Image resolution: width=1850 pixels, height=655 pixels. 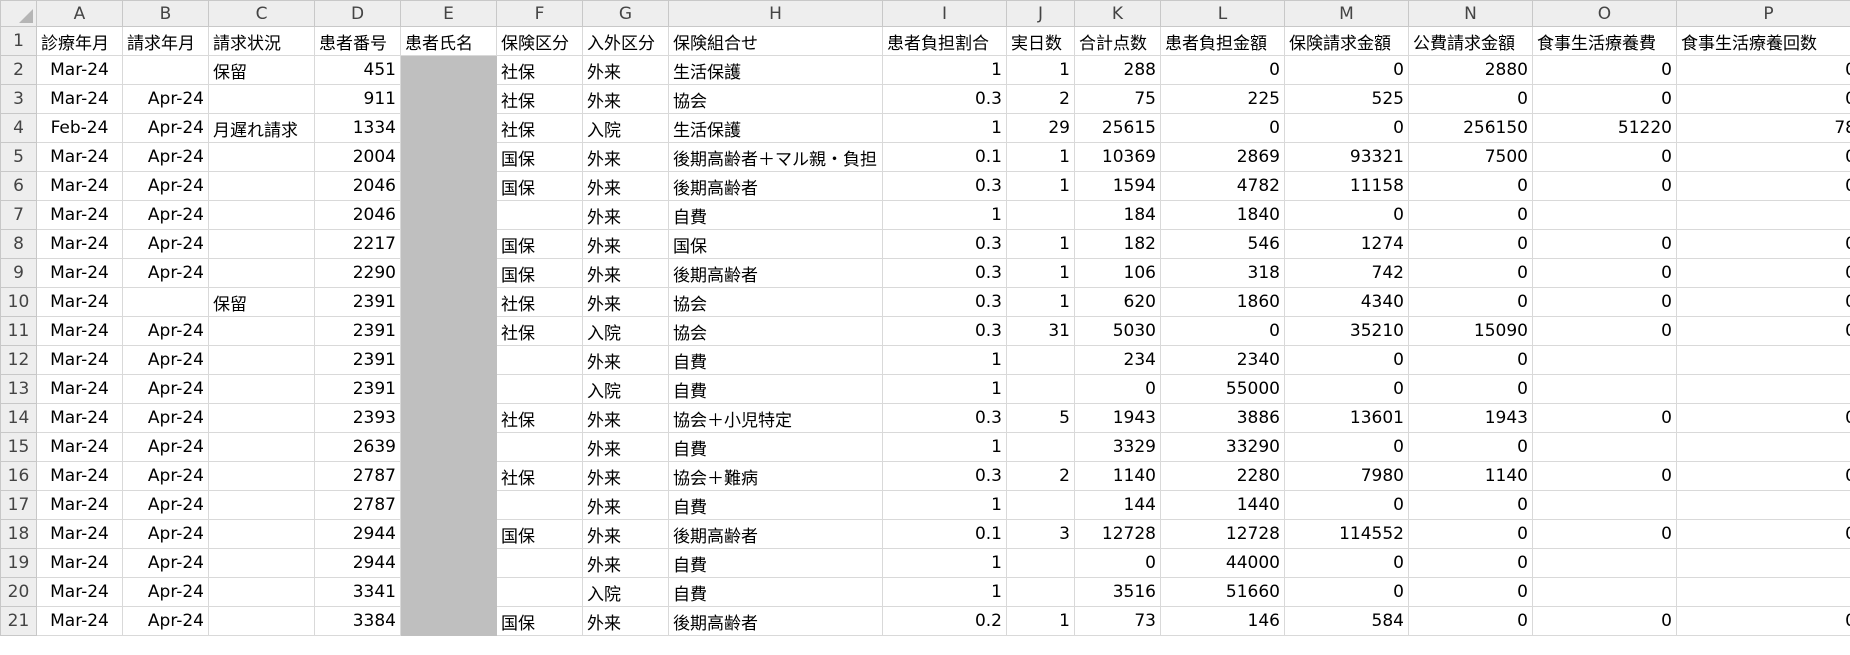 I want to click on cell-J: 2, so click(x=1040, y=99).